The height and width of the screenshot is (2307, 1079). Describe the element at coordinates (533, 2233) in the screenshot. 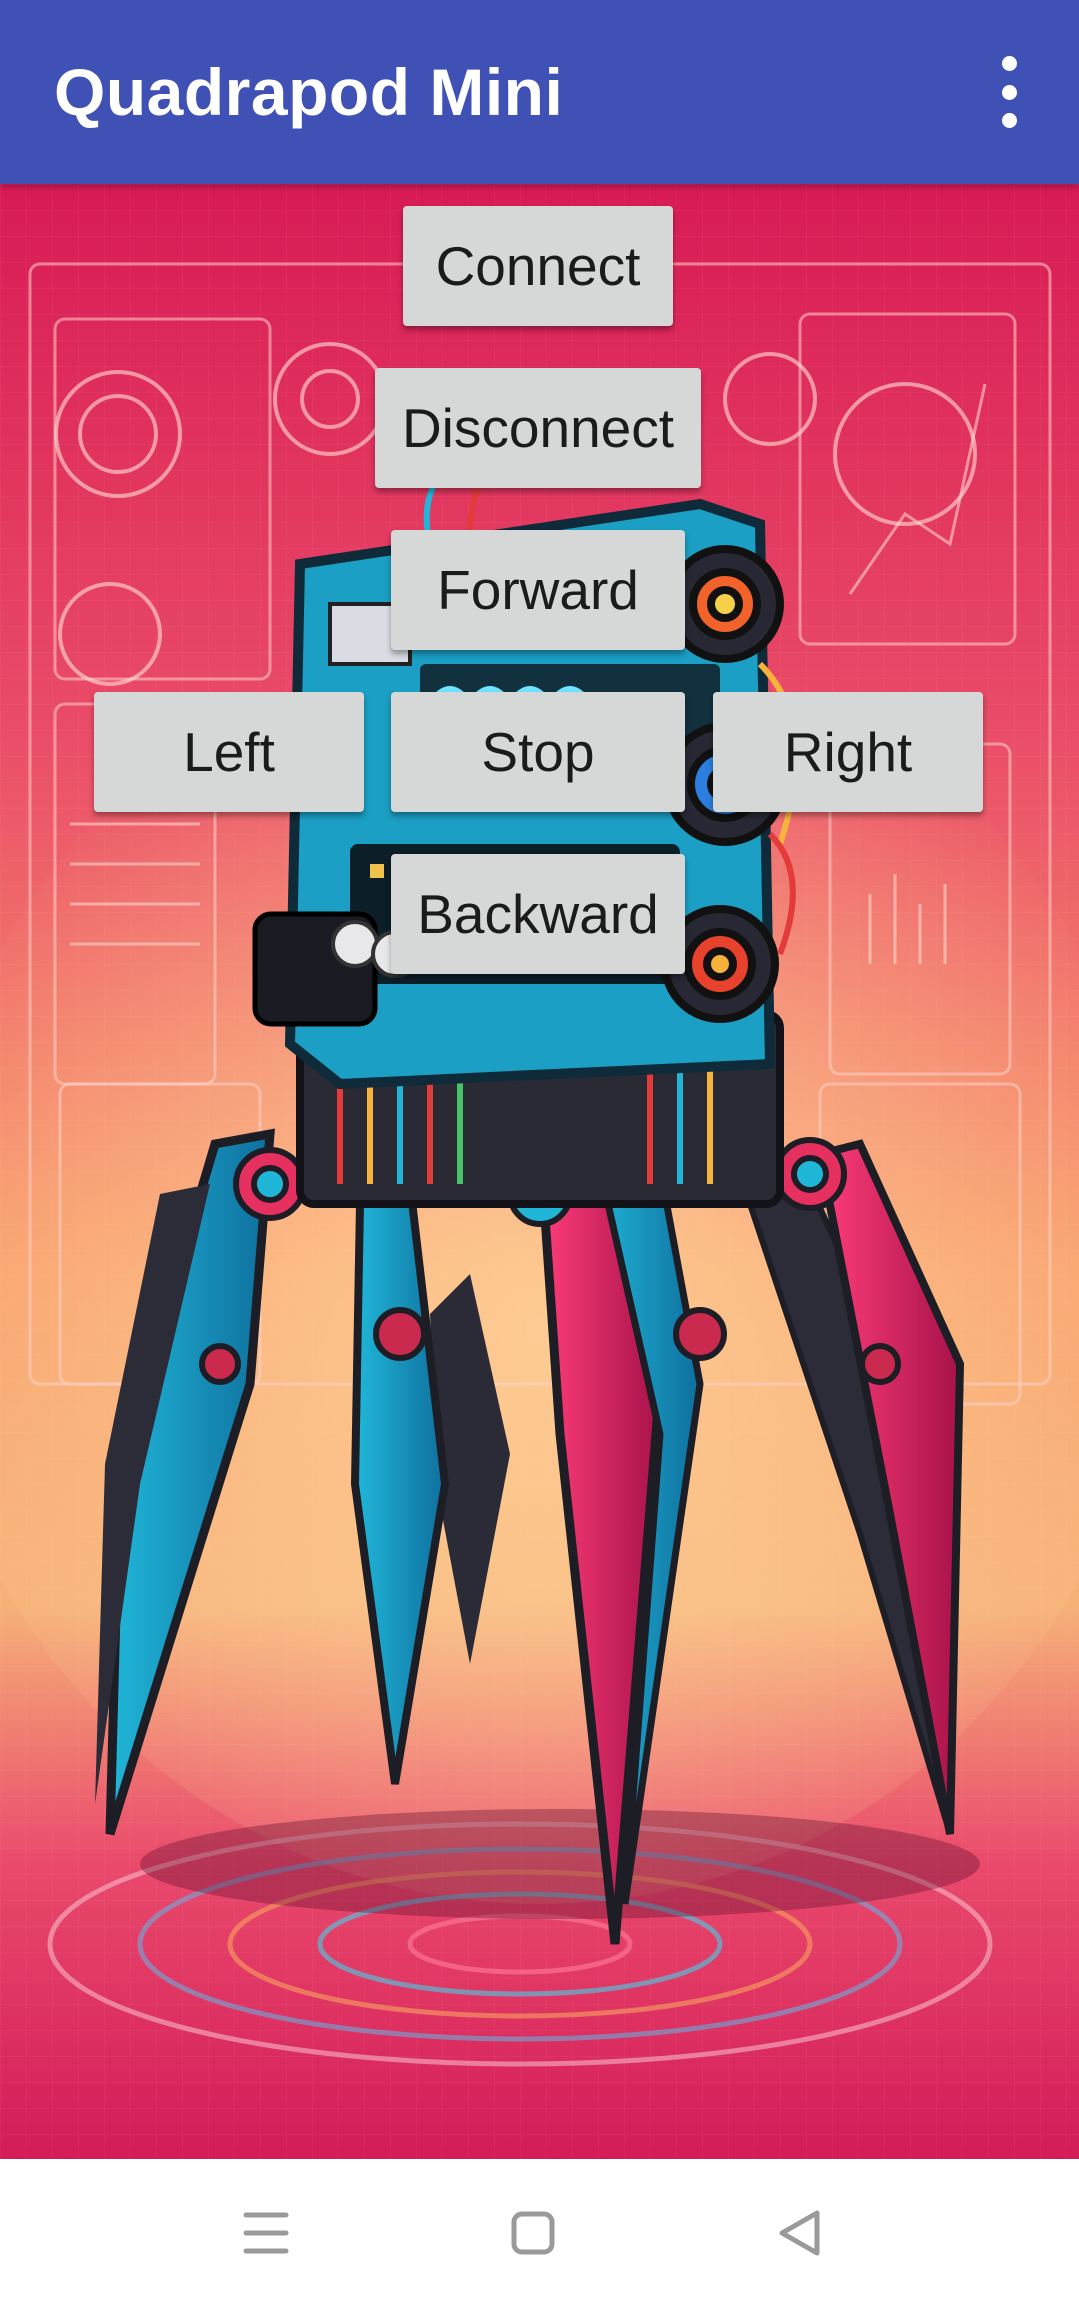

I see `square-home-icon` at that location.